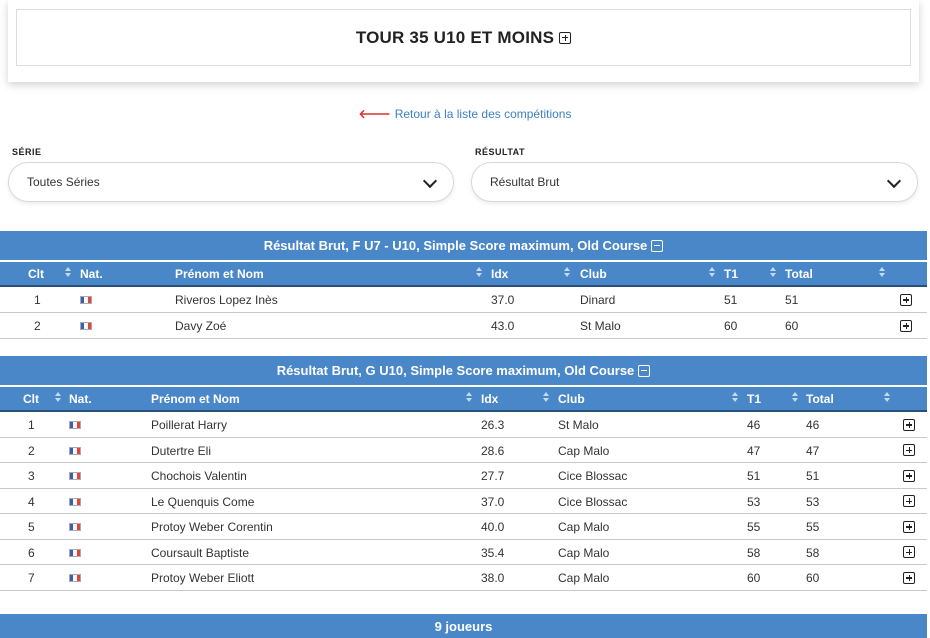 The height and width of the screenshot is (638, 930). I want to click on total-cell: 60, so click(813, 578).